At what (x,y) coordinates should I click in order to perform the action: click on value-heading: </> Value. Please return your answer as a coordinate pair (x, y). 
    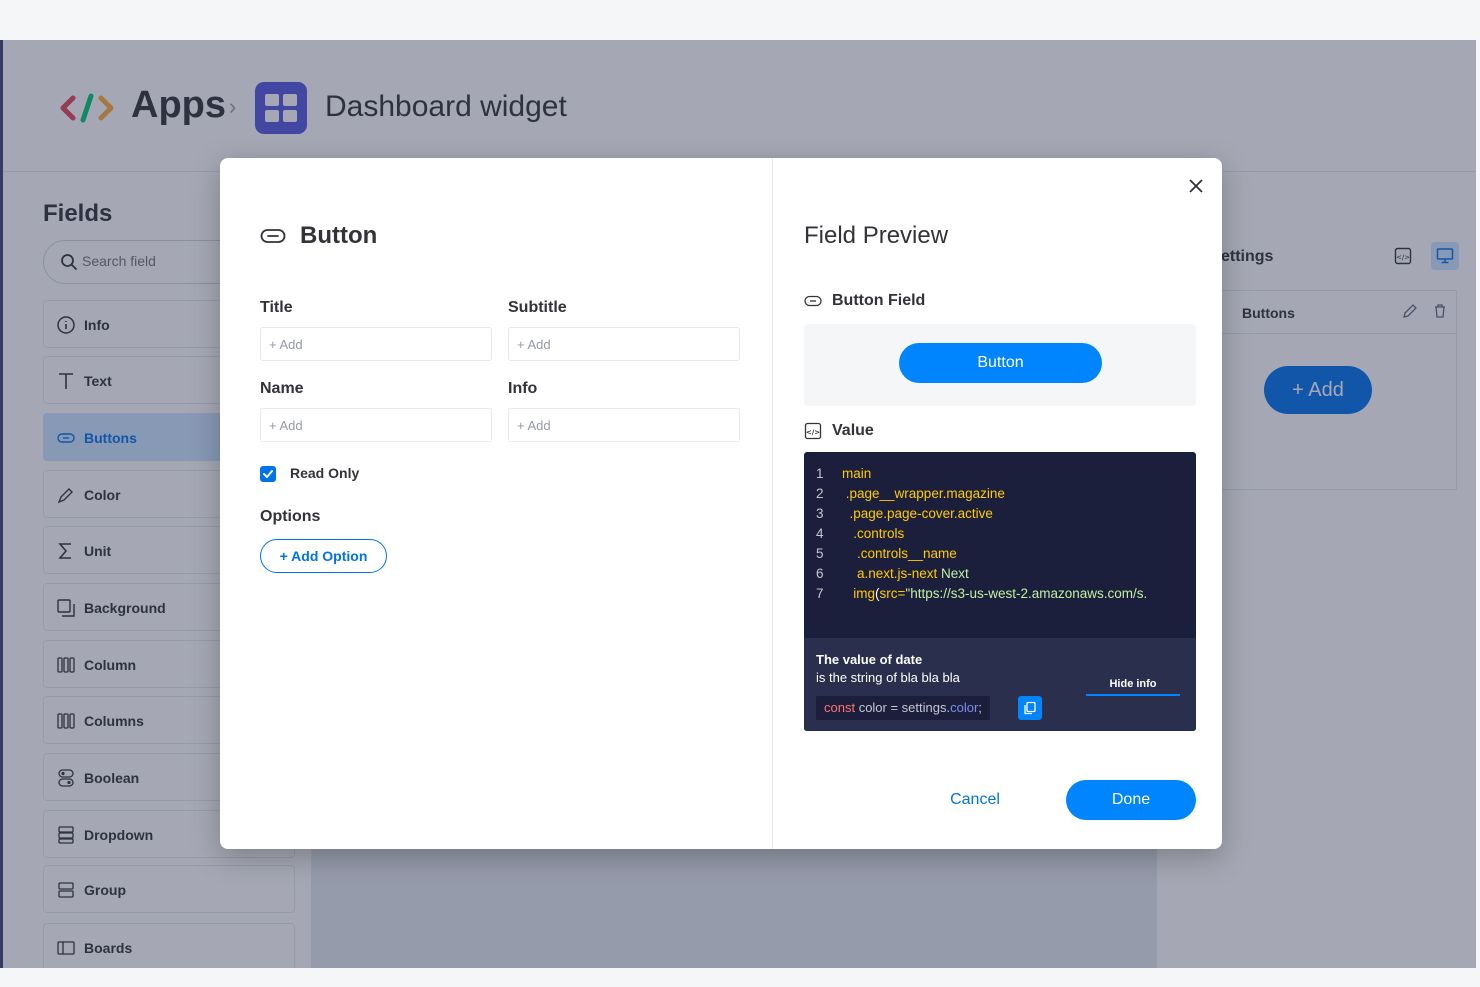
    Looking at the image, I should click on (839, 431).